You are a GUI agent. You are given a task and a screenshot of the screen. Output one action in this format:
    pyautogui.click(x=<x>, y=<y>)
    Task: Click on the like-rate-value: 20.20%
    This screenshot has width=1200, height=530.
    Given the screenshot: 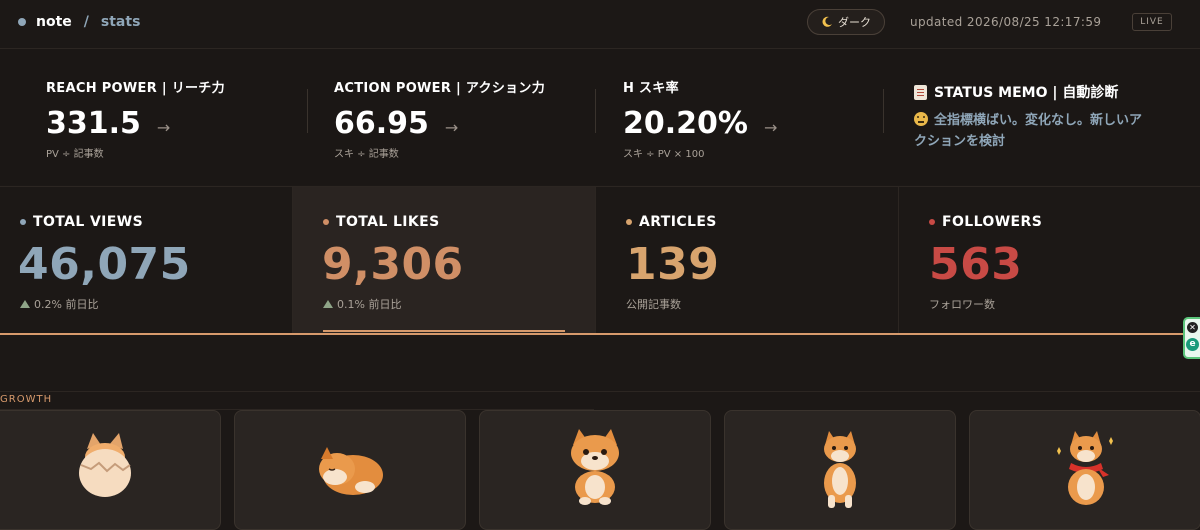 What is the action you would take?
    pyautogui.click(x=685, y=123)
    